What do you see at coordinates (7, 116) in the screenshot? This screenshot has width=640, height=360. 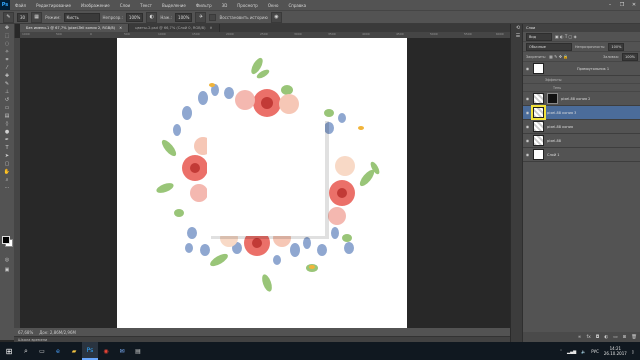 I see `gradient-tool-icon: ▤` at bounding box center [7, 116].